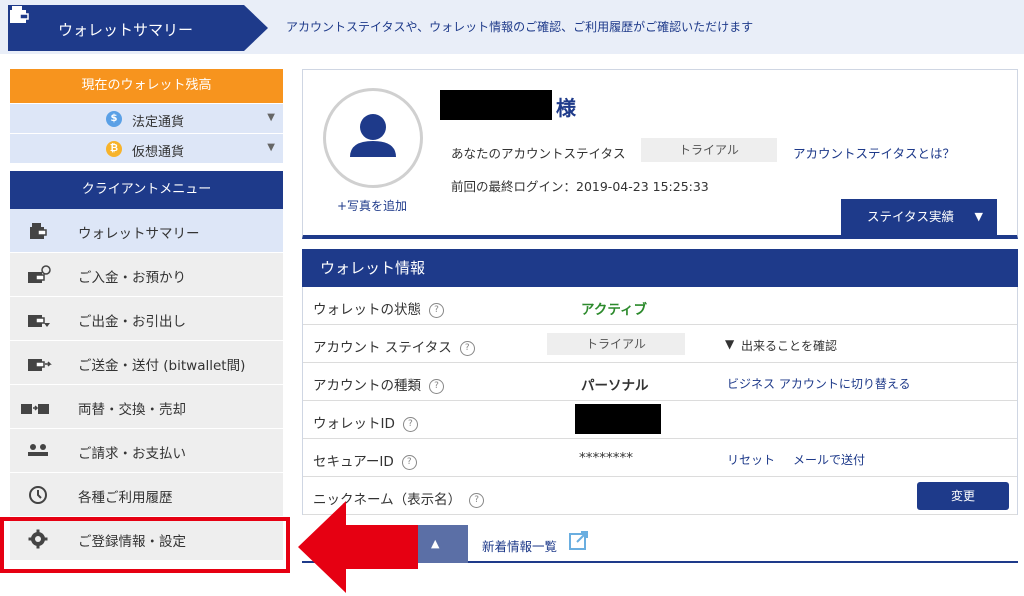  I want to click on avatar, so click(373, 138).